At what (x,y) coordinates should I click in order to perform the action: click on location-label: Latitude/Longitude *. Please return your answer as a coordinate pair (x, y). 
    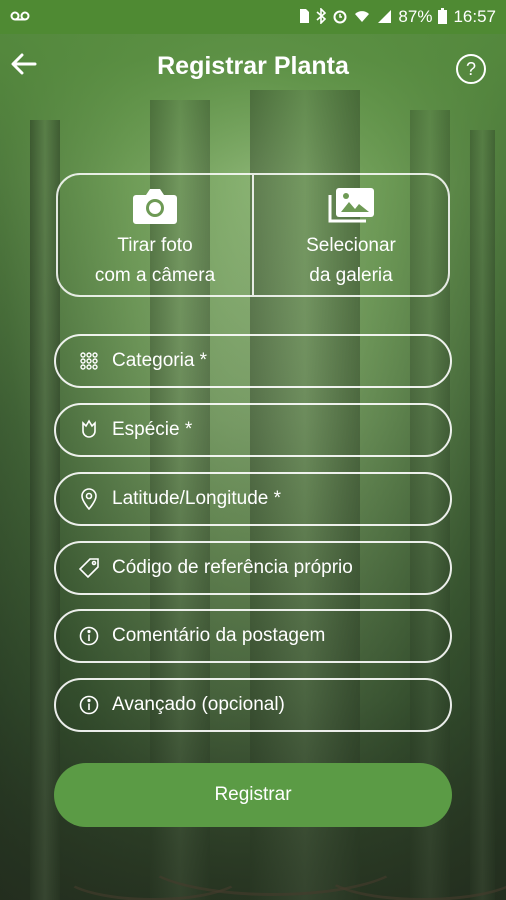
    Looking at the image, I should click on (197, 498).